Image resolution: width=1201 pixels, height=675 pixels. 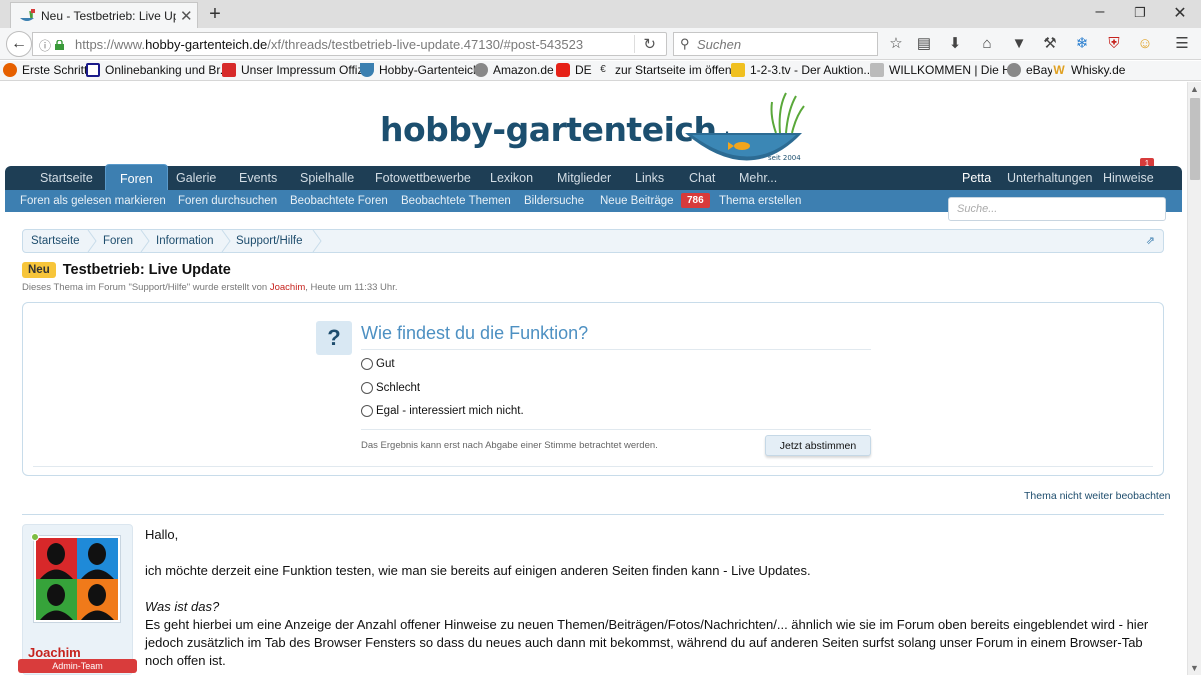 What do you see at coordinates (955, 44) in the screenshot?
I see `download-icon: ⬇` at bounding box center [955, 44].